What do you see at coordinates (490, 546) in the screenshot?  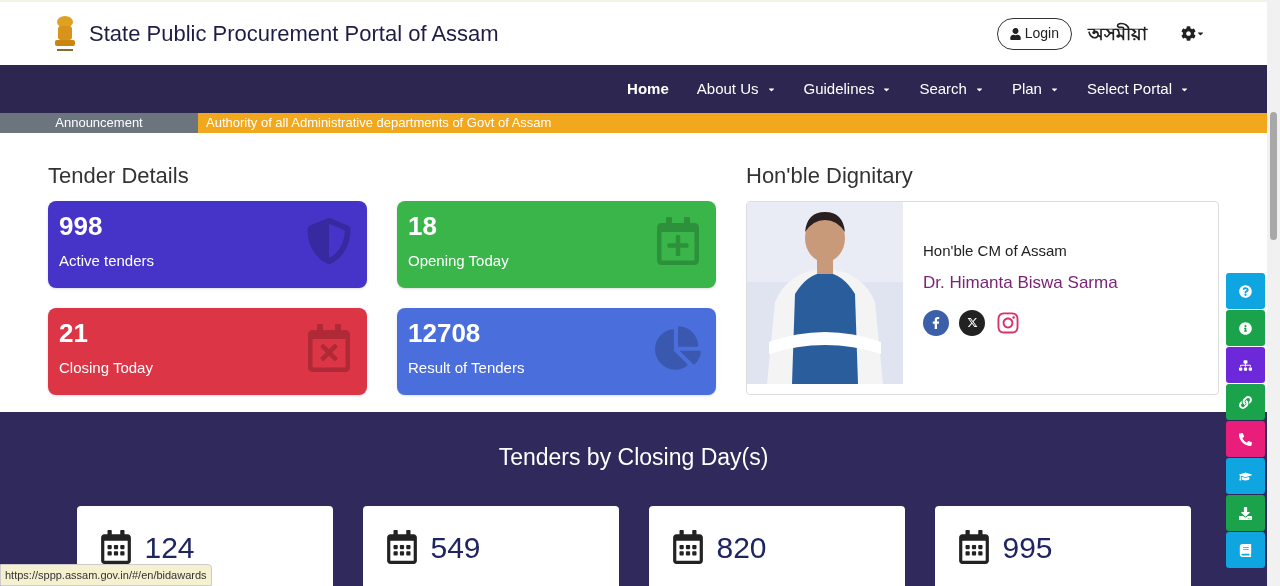 I see `closing-day-card: 549` at bounding box center [490, 546].